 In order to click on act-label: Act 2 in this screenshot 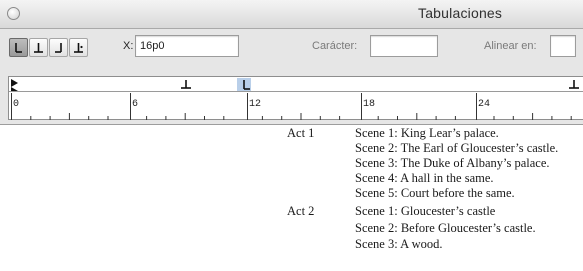, I will do `click(301, 211)`.